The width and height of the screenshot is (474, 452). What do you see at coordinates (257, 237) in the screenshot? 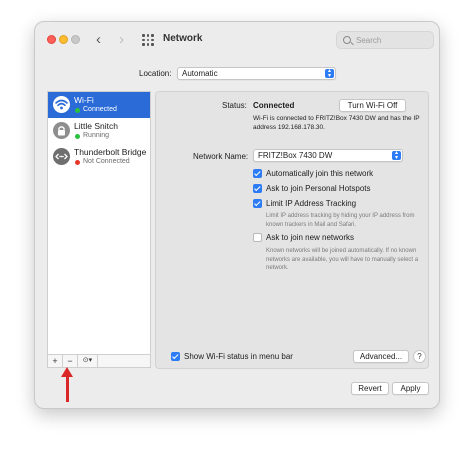
I see `ask-new-networks-checkbox` at bounding box center [257, 237].